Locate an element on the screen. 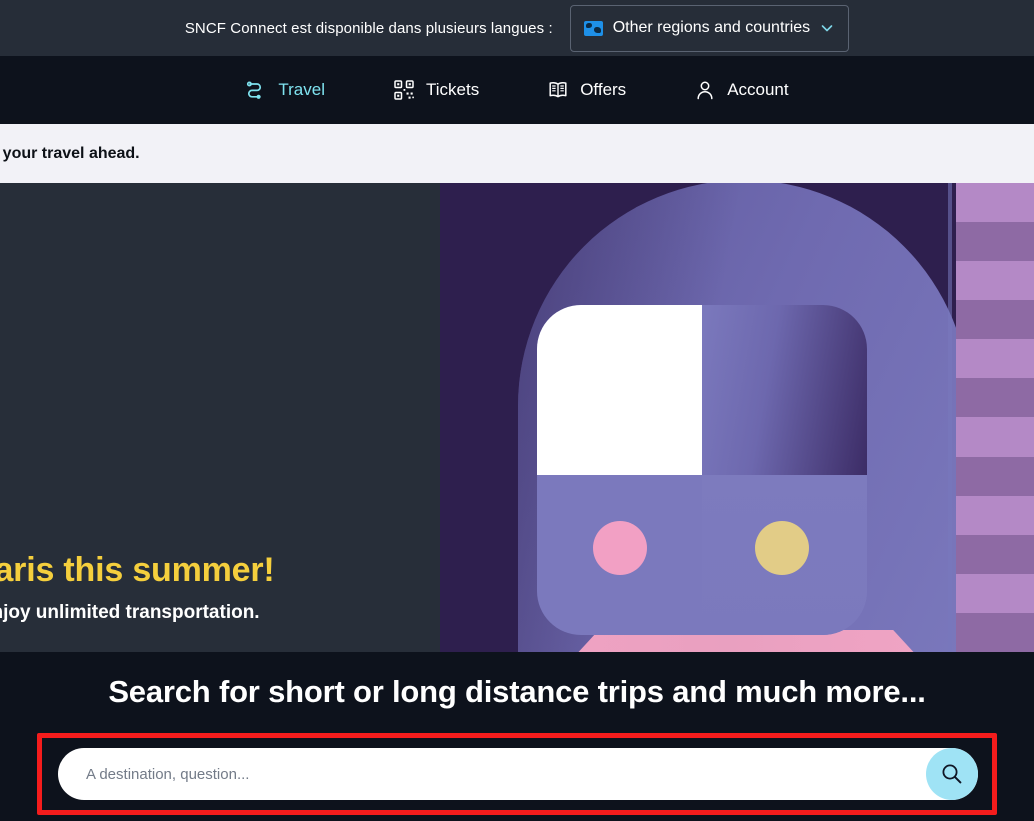 The width and height of the screenshot is (1034, 821). info-banner-text: nes: plan your travel ahead. is located at coordinates (70, 153).